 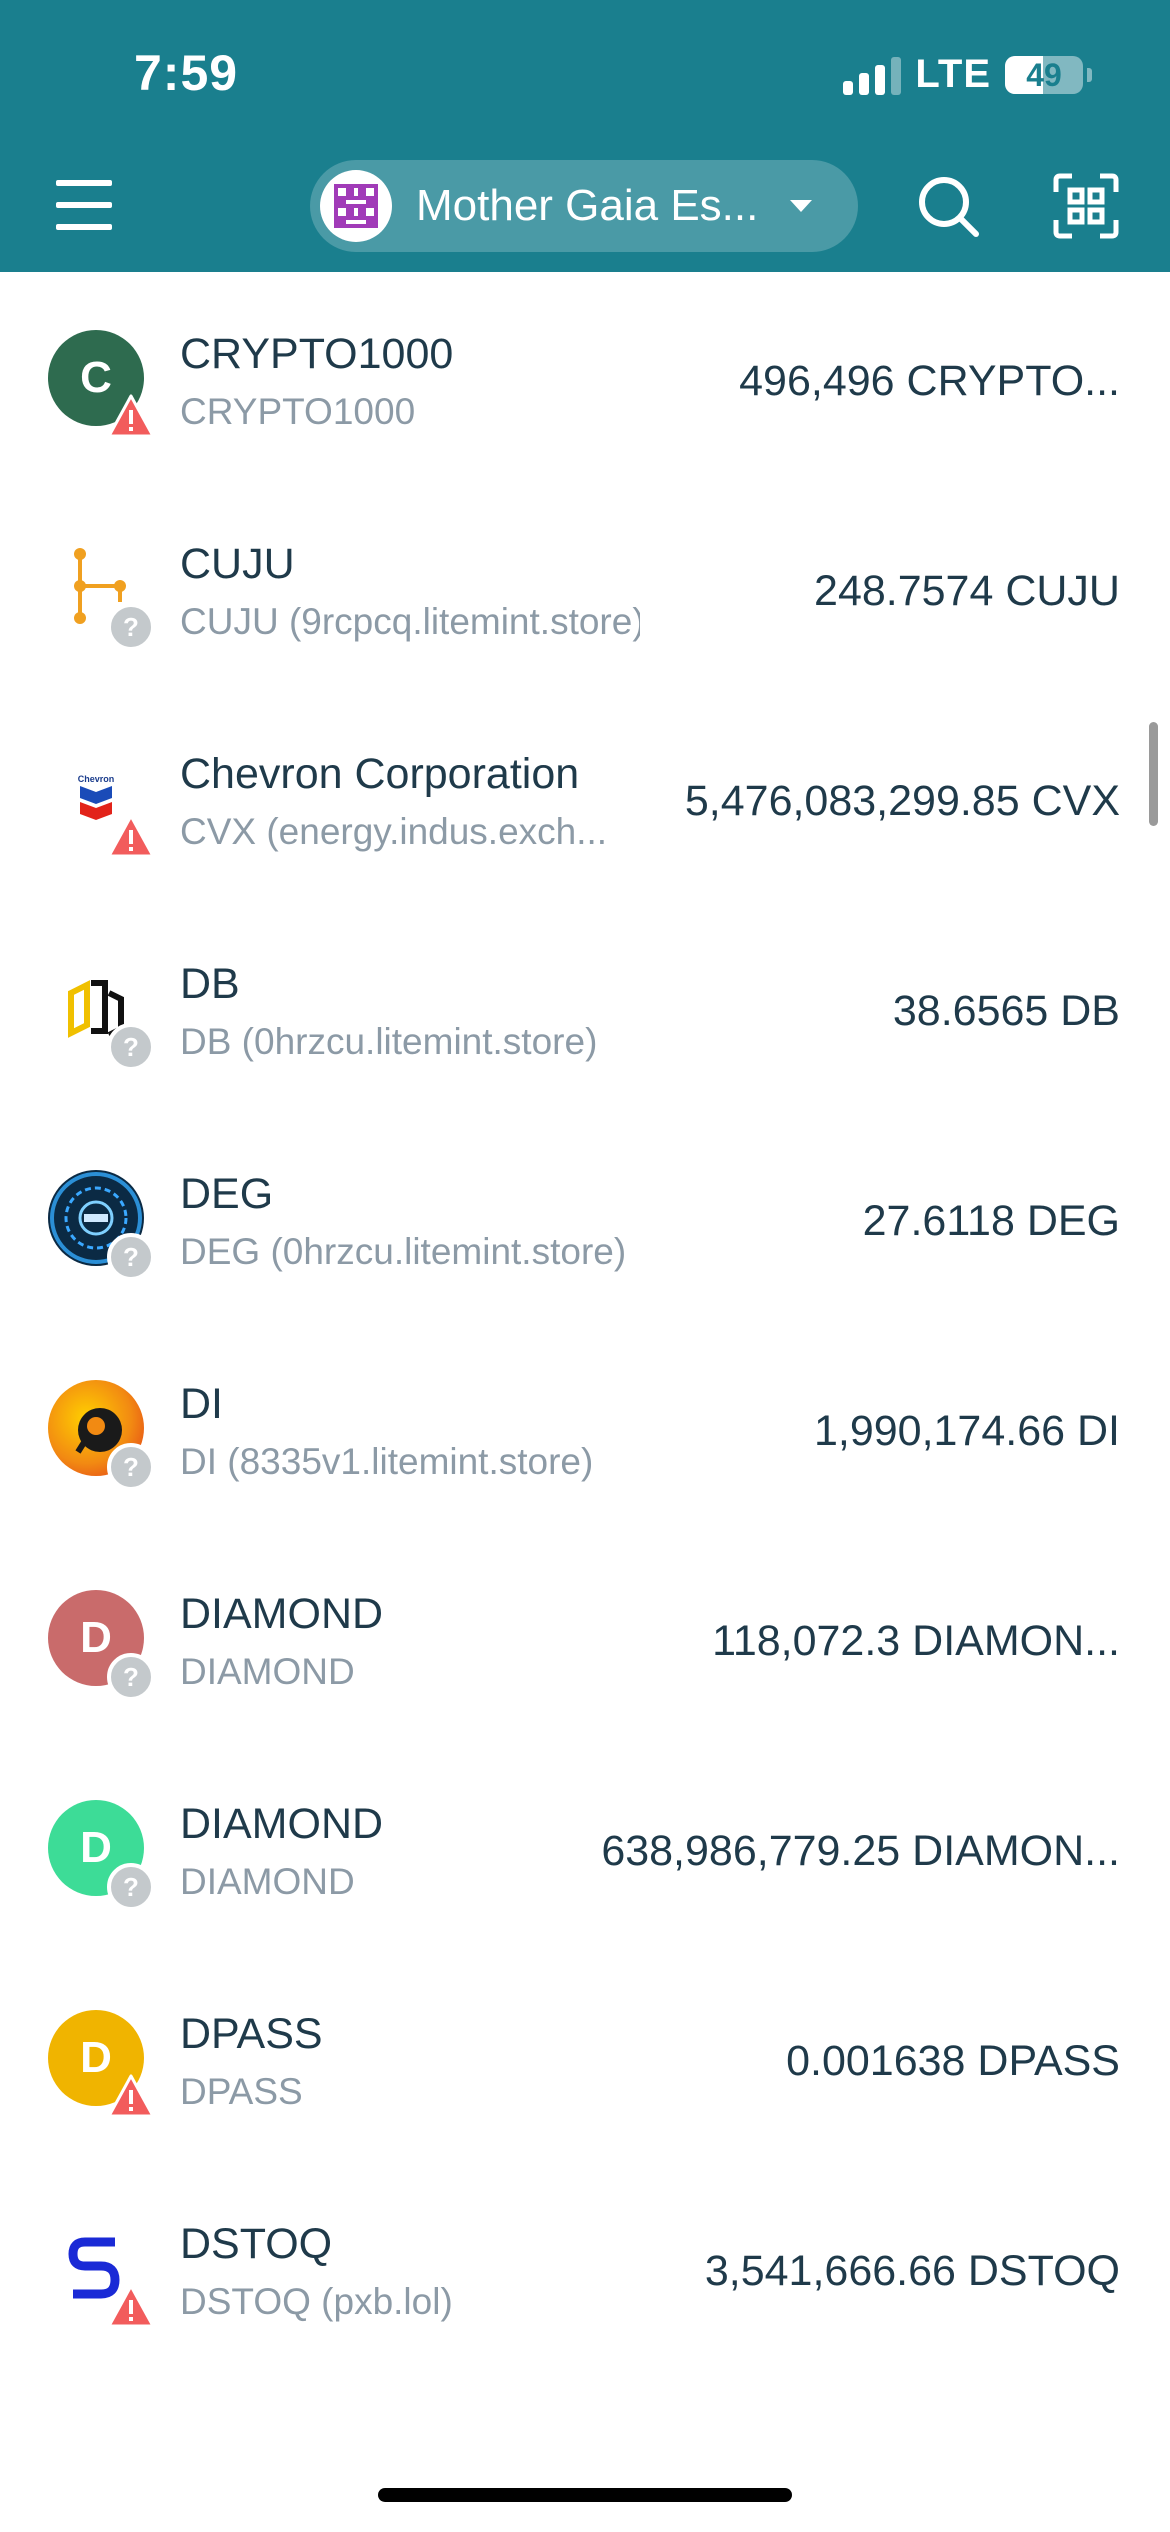 I want to click on asset-name: CRYPTO1000, so click(x=317, y=354).